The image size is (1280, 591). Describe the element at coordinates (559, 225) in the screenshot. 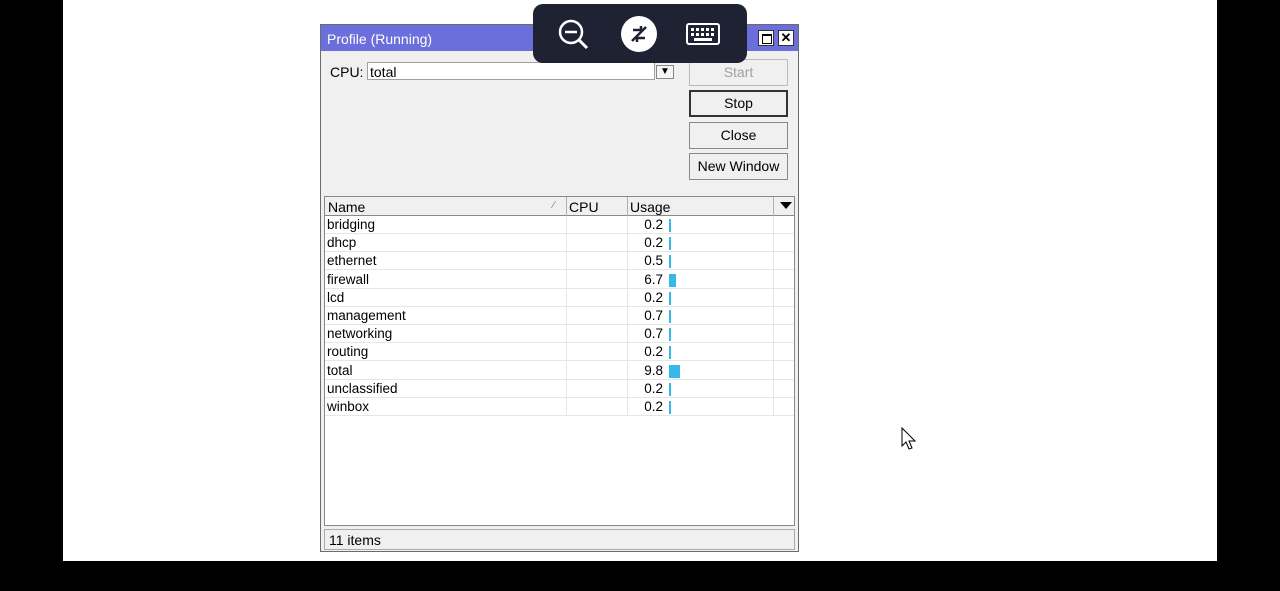

I see `table-row: bridging 0.2` at that location.